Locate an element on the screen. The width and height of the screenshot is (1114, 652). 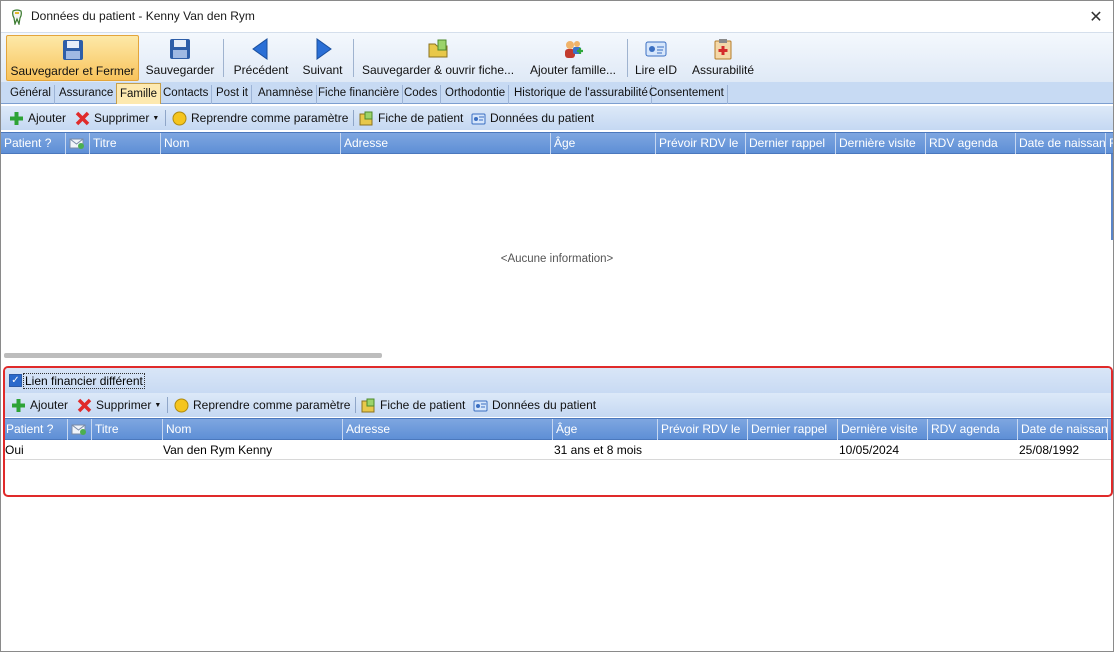
window-title: Données du patient - Kenny Van den Rym is located at coordinates (143, 16).